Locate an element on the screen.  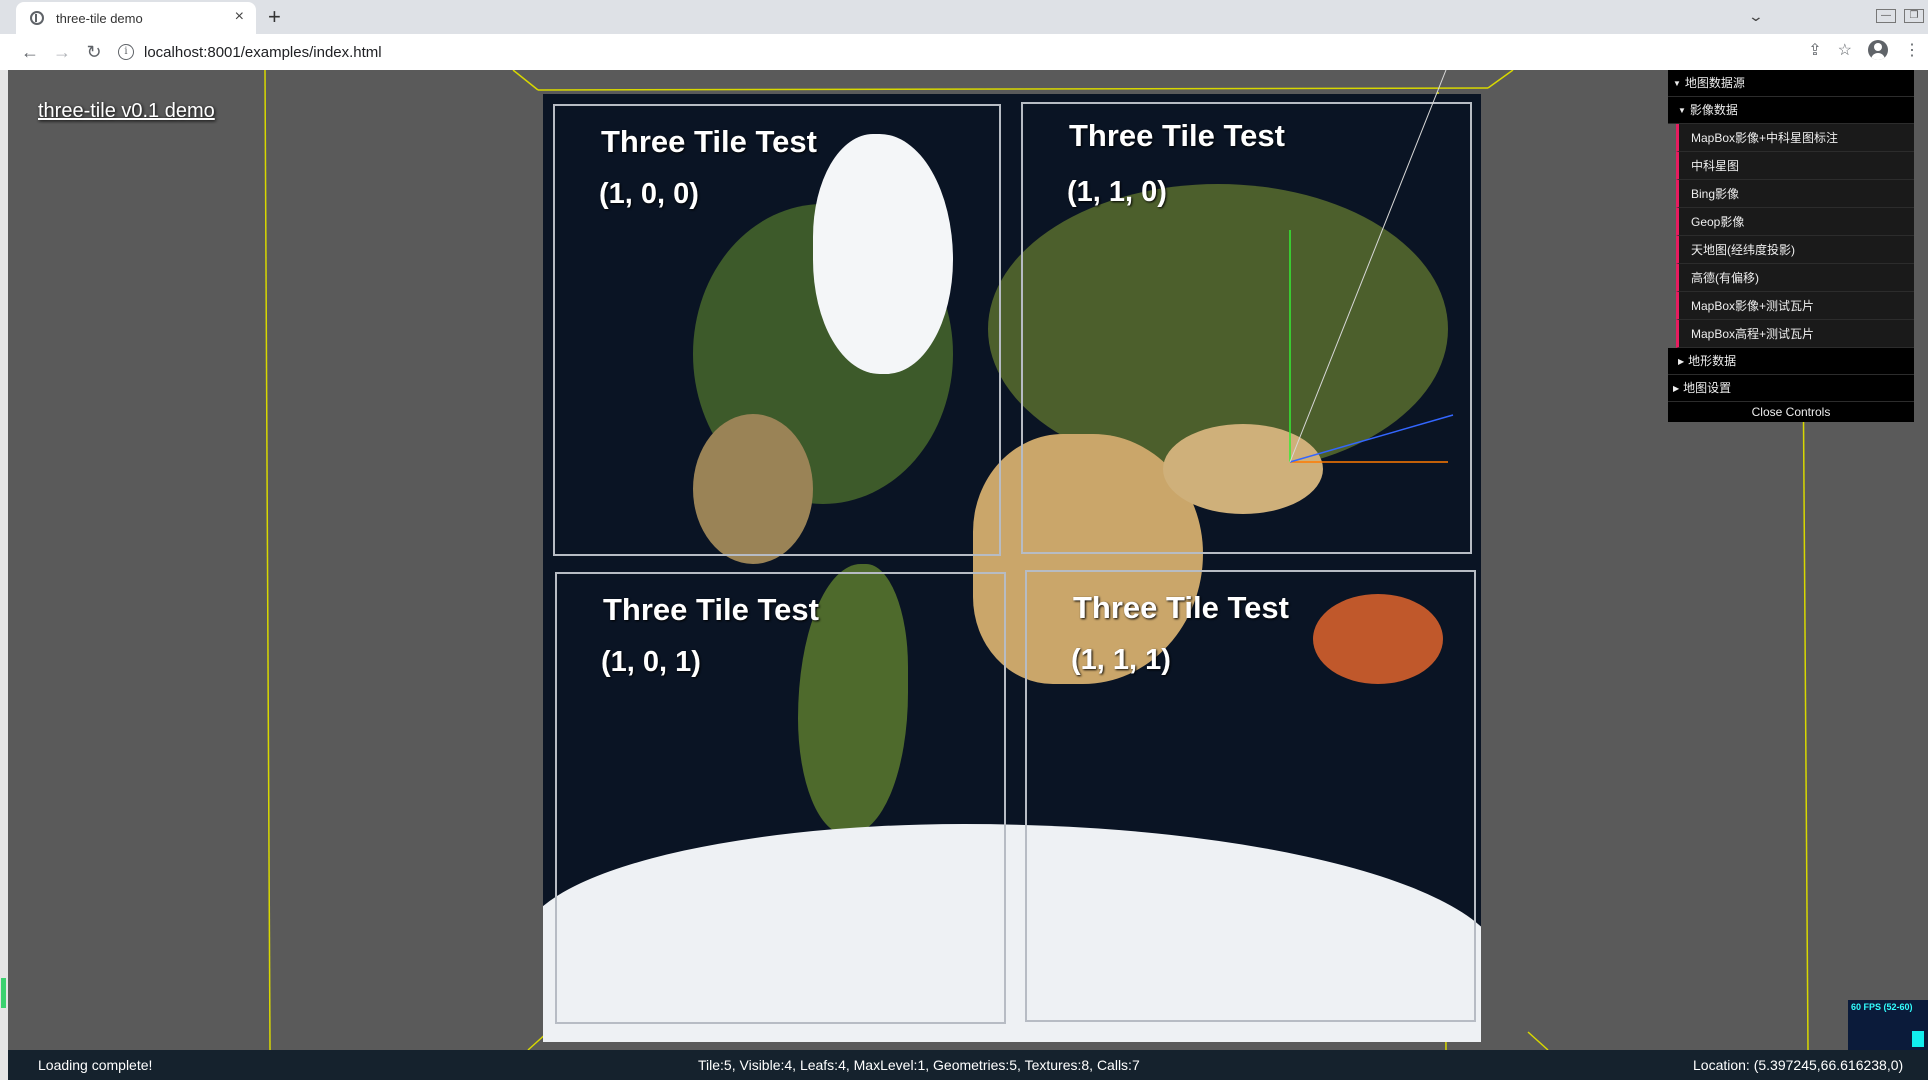
fps-meter: 60 FPS (52-60) is located at coordinates (1888, 1025).